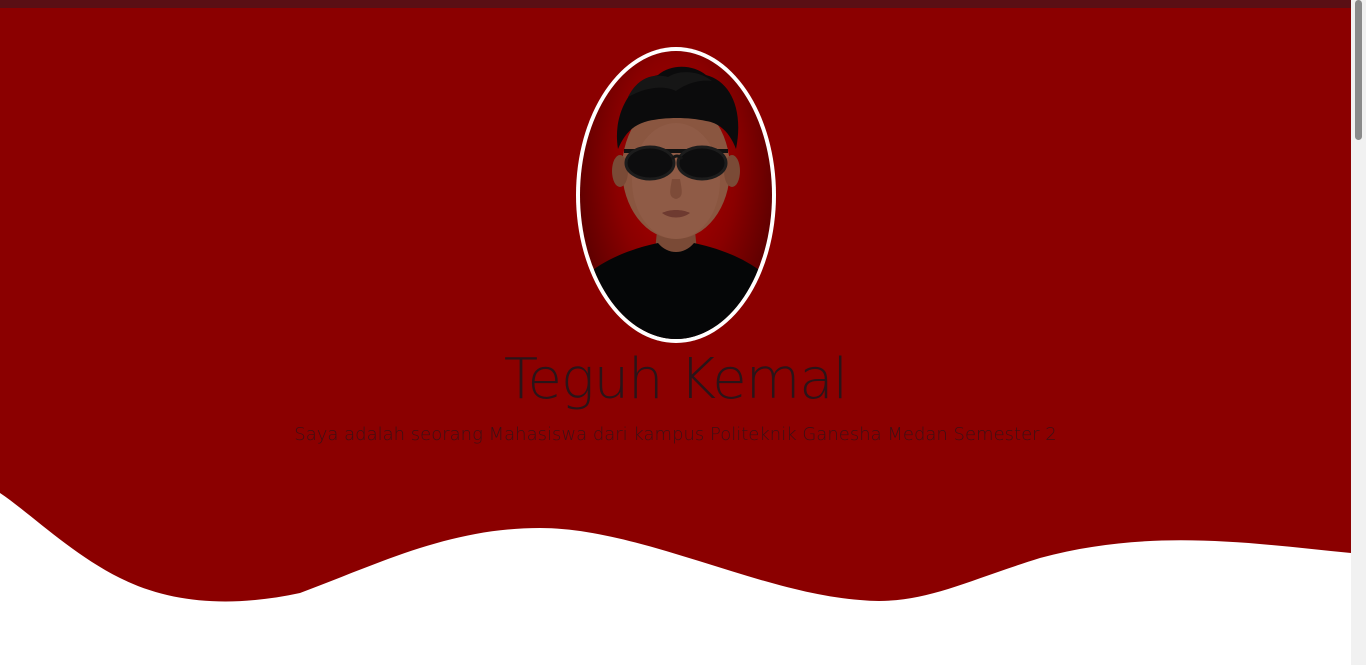 The width and height of the screenshot is (1366, 665). I want to click on profile-photo, so click(676, 202).